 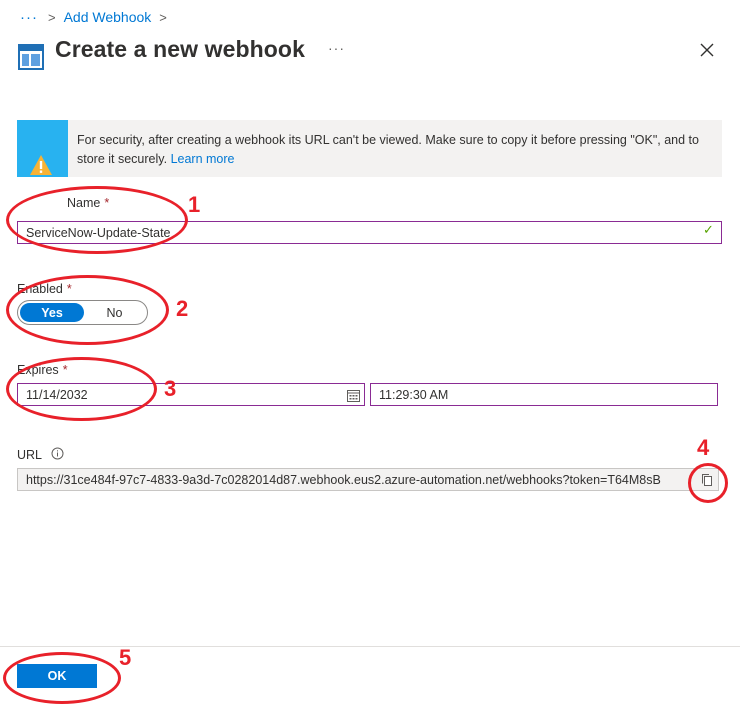 What do you see at coordinates (707, 50) in the screenshot?
I see `close-icon` at bounding box center [707, 50].